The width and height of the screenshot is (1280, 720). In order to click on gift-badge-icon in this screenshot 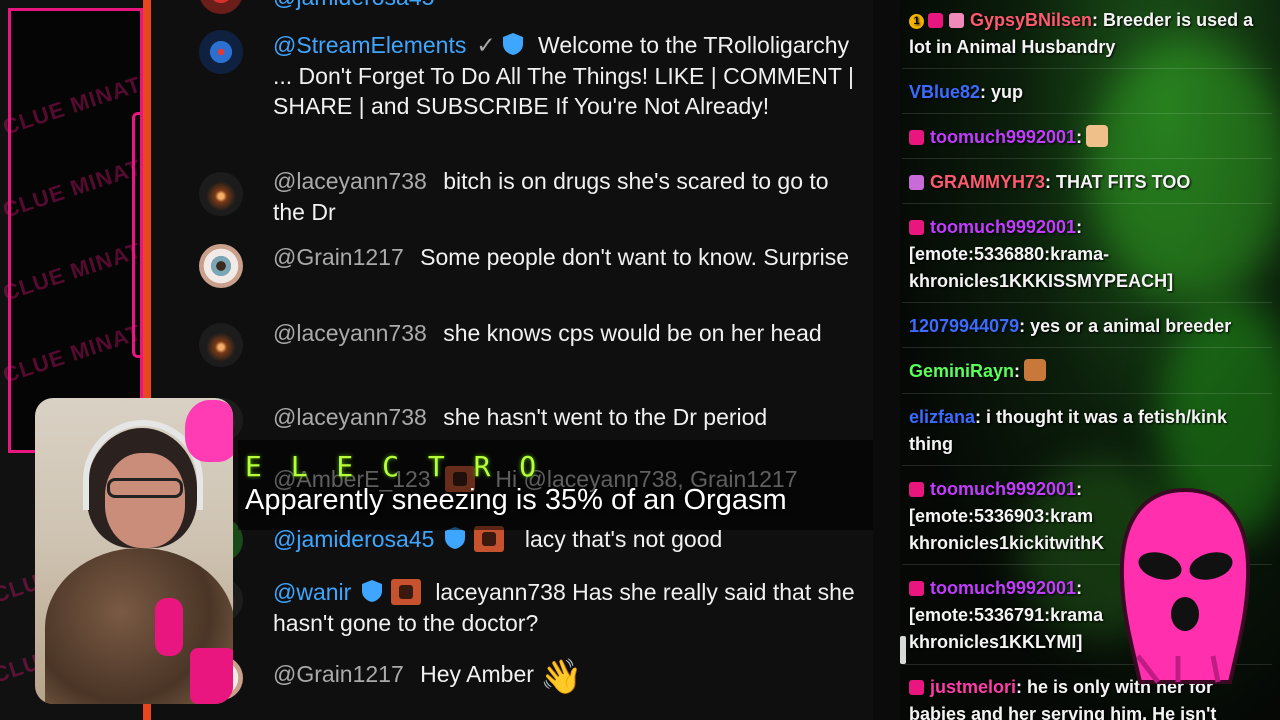, I will do `click(956, 20)`.